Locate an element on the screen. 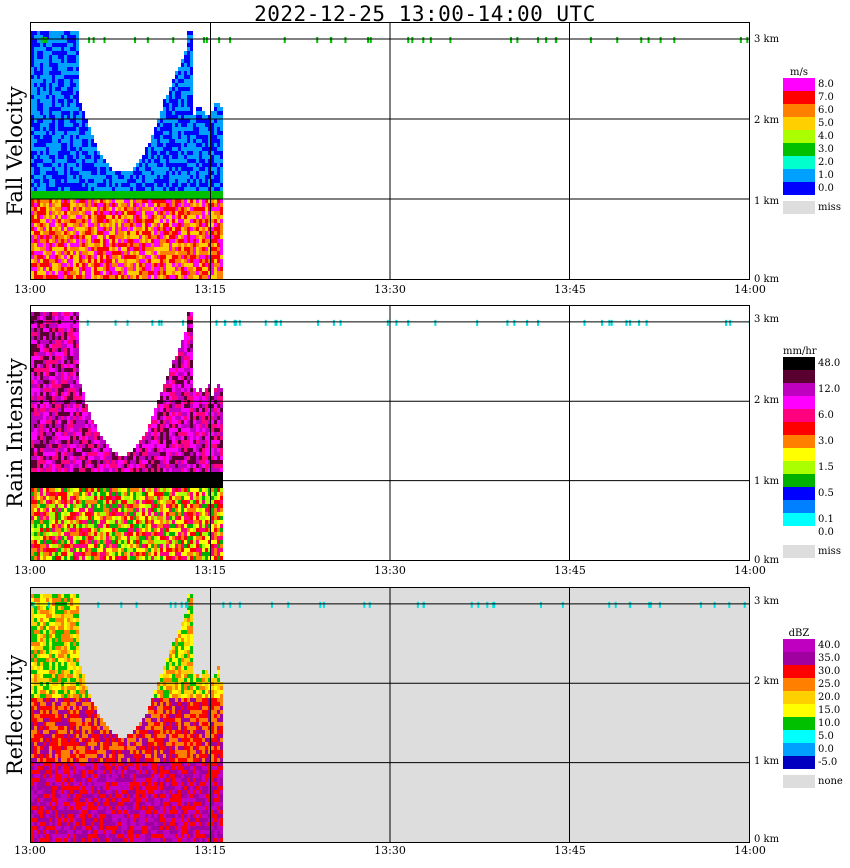 The image size is (850, 868). speckle-mark is located at coordinates (648, 40).